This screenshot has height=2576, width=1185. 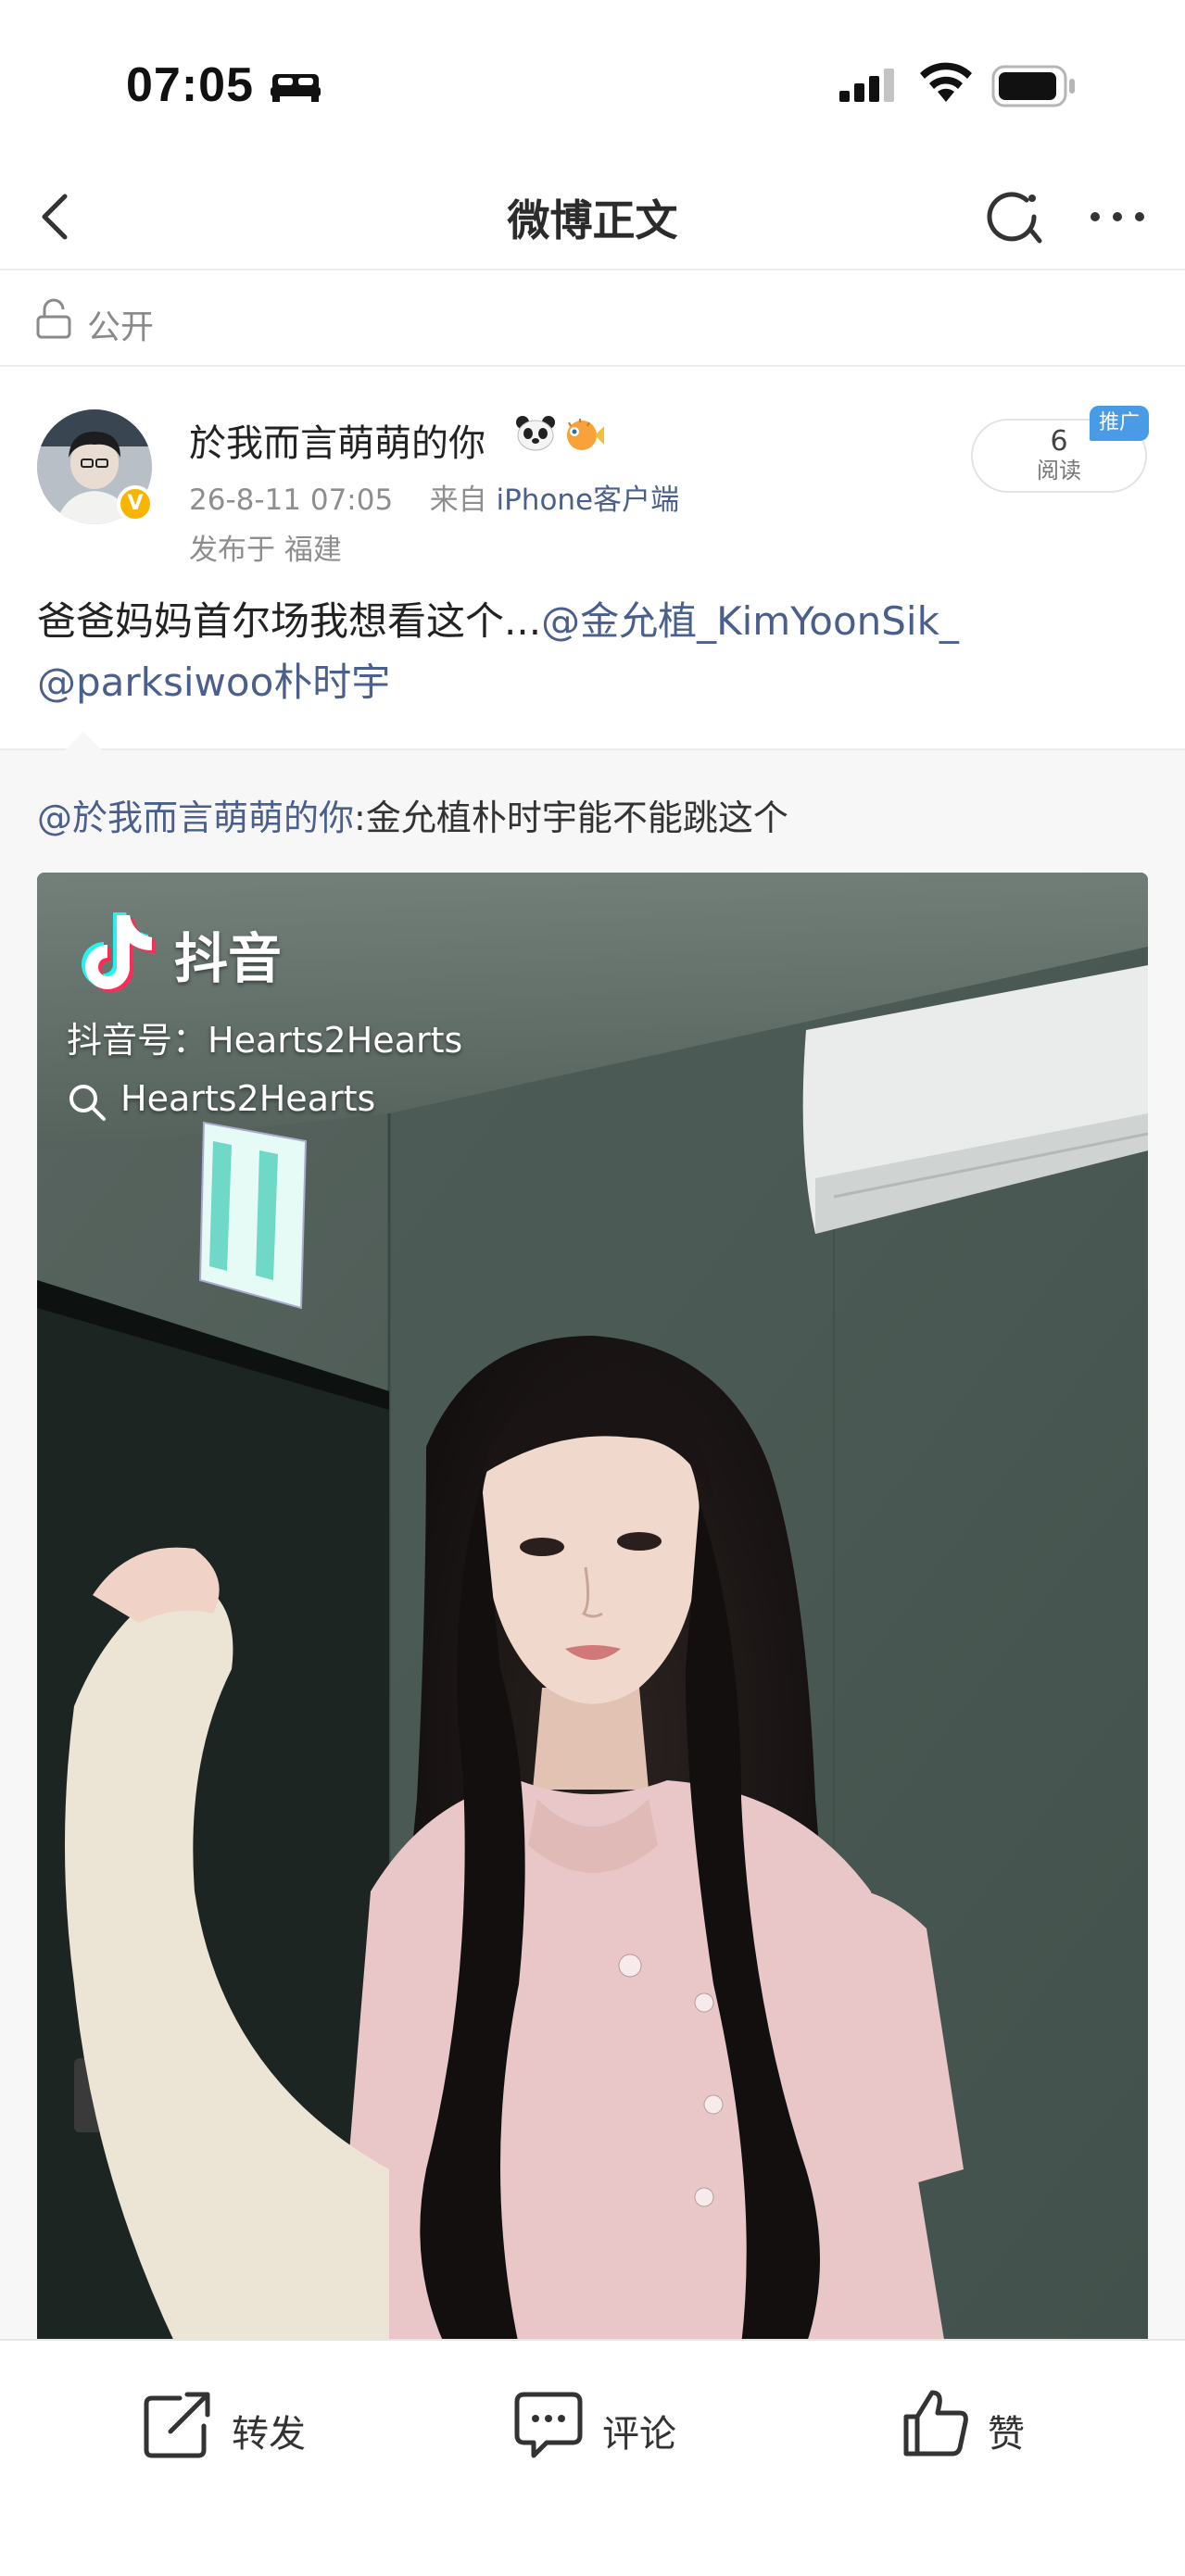 I want to click on post-location: 发布于 福建, so click(x=265, y=550).